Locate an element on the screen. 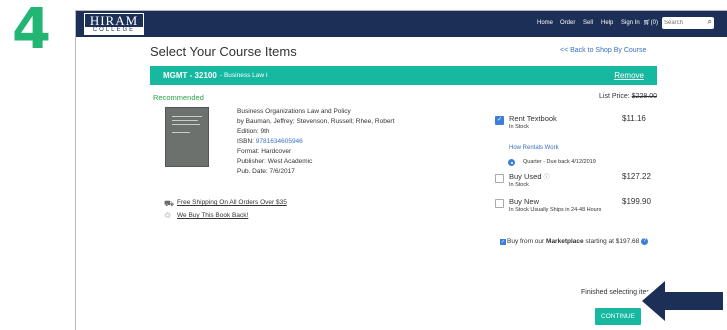 The height and width of the screenshot is (330, 727). cart-icon: 🛒︎ is located at coordinates (647, 23).